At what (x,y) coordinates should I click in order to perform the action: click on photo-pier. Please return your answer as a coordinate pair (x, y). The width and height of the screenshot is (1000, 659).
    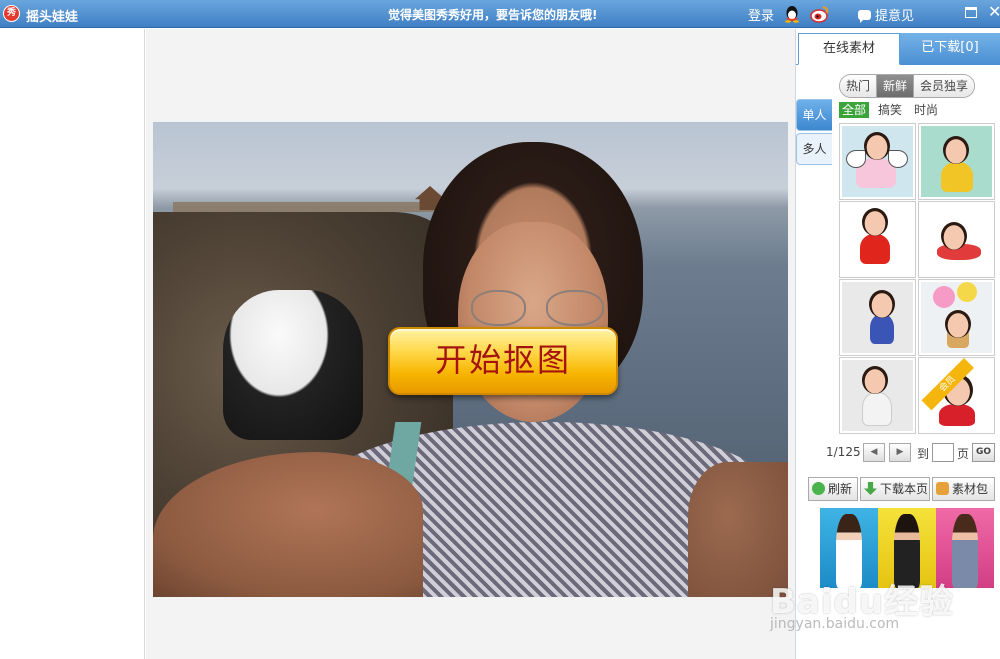
    Looking at the image, I should click on (313, 207).